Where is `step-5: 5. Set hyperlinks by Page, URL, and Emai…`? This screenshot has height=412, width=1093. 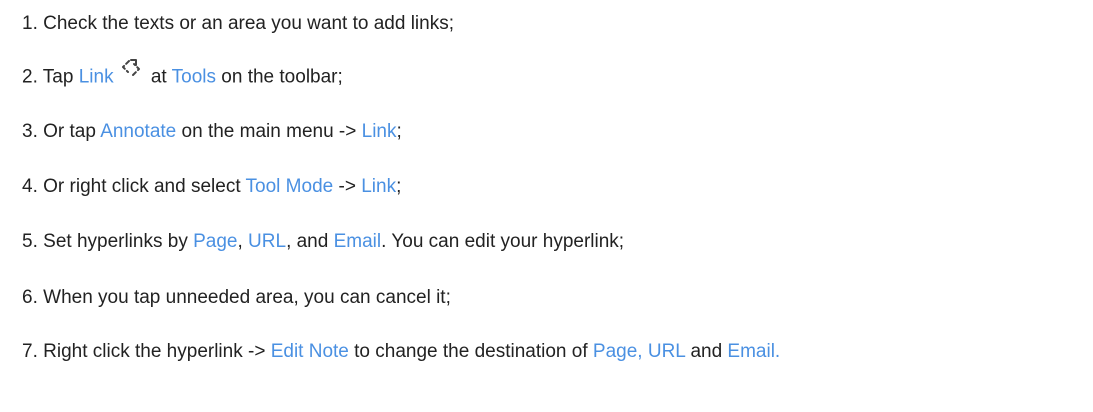 step-5: 5. Set hyperlinks by Page, URL, and Emai… is located at coordinates (323, 242).